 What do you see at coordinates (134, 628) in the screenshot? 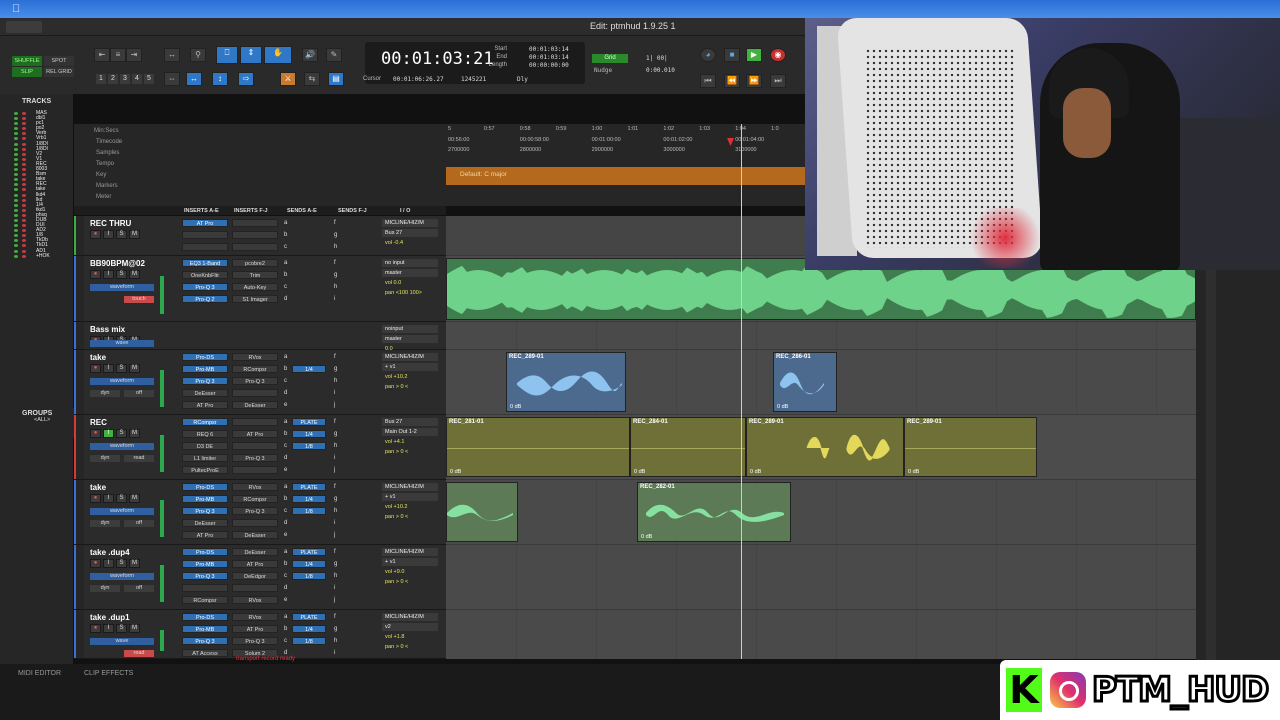
I see `mute-button: M` at bounding box center [134, 628].